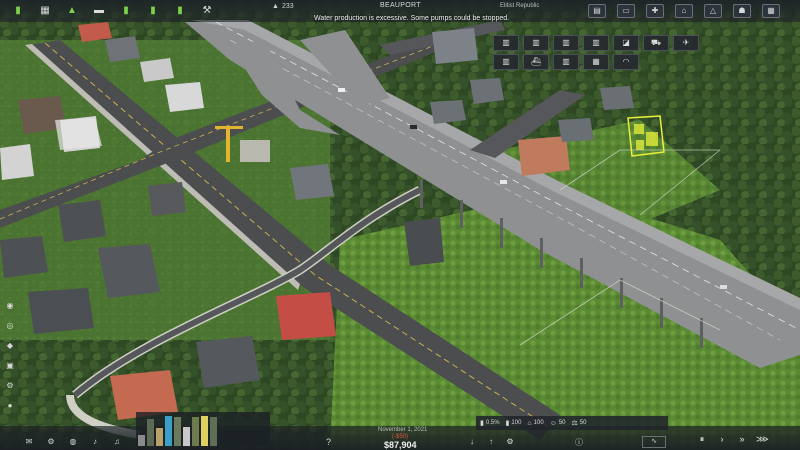  What do you see at coordinates (400, 445) in the screenshot?
I see `funds-balance: $87,904` at bounding box center [400, 445].